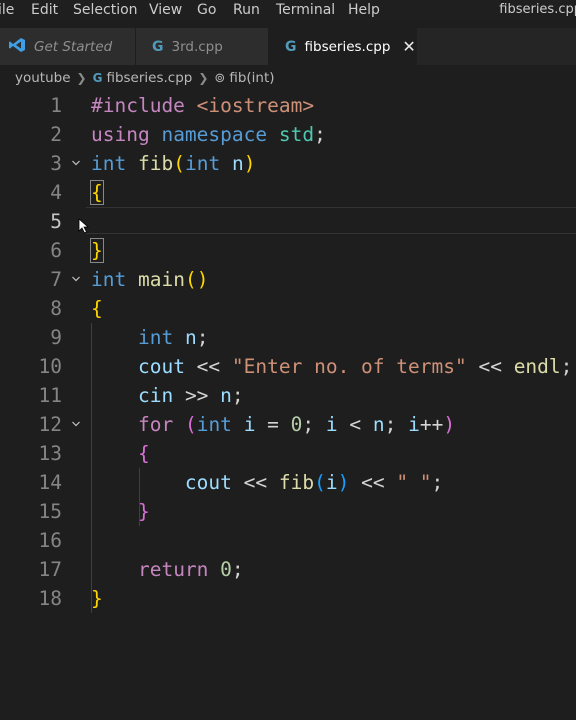 This screenshot has width=576, height=720. I want to click on line-number: 18, so click(50, 598).